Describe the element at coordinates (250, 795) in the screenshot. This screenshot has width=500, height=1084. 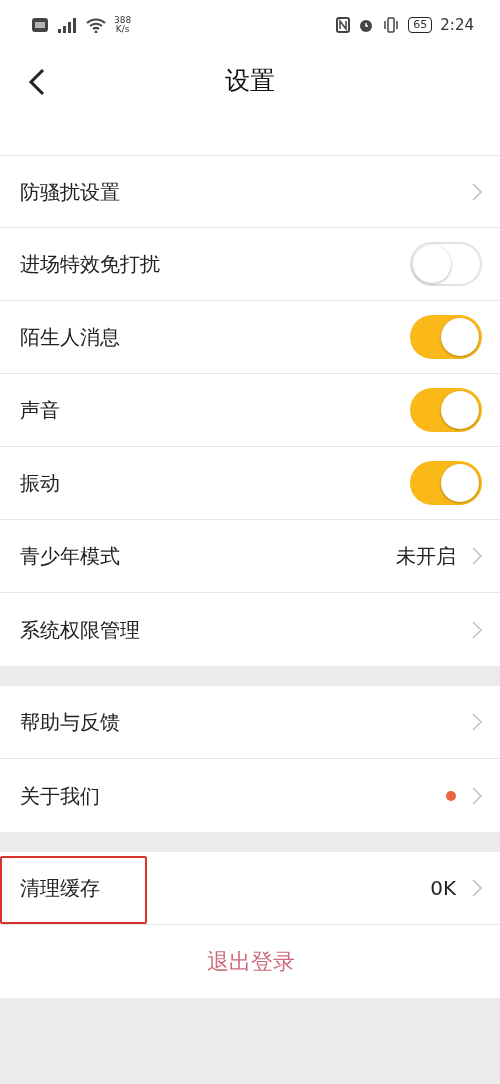
I see `settings-row: 关于我们` at that location.